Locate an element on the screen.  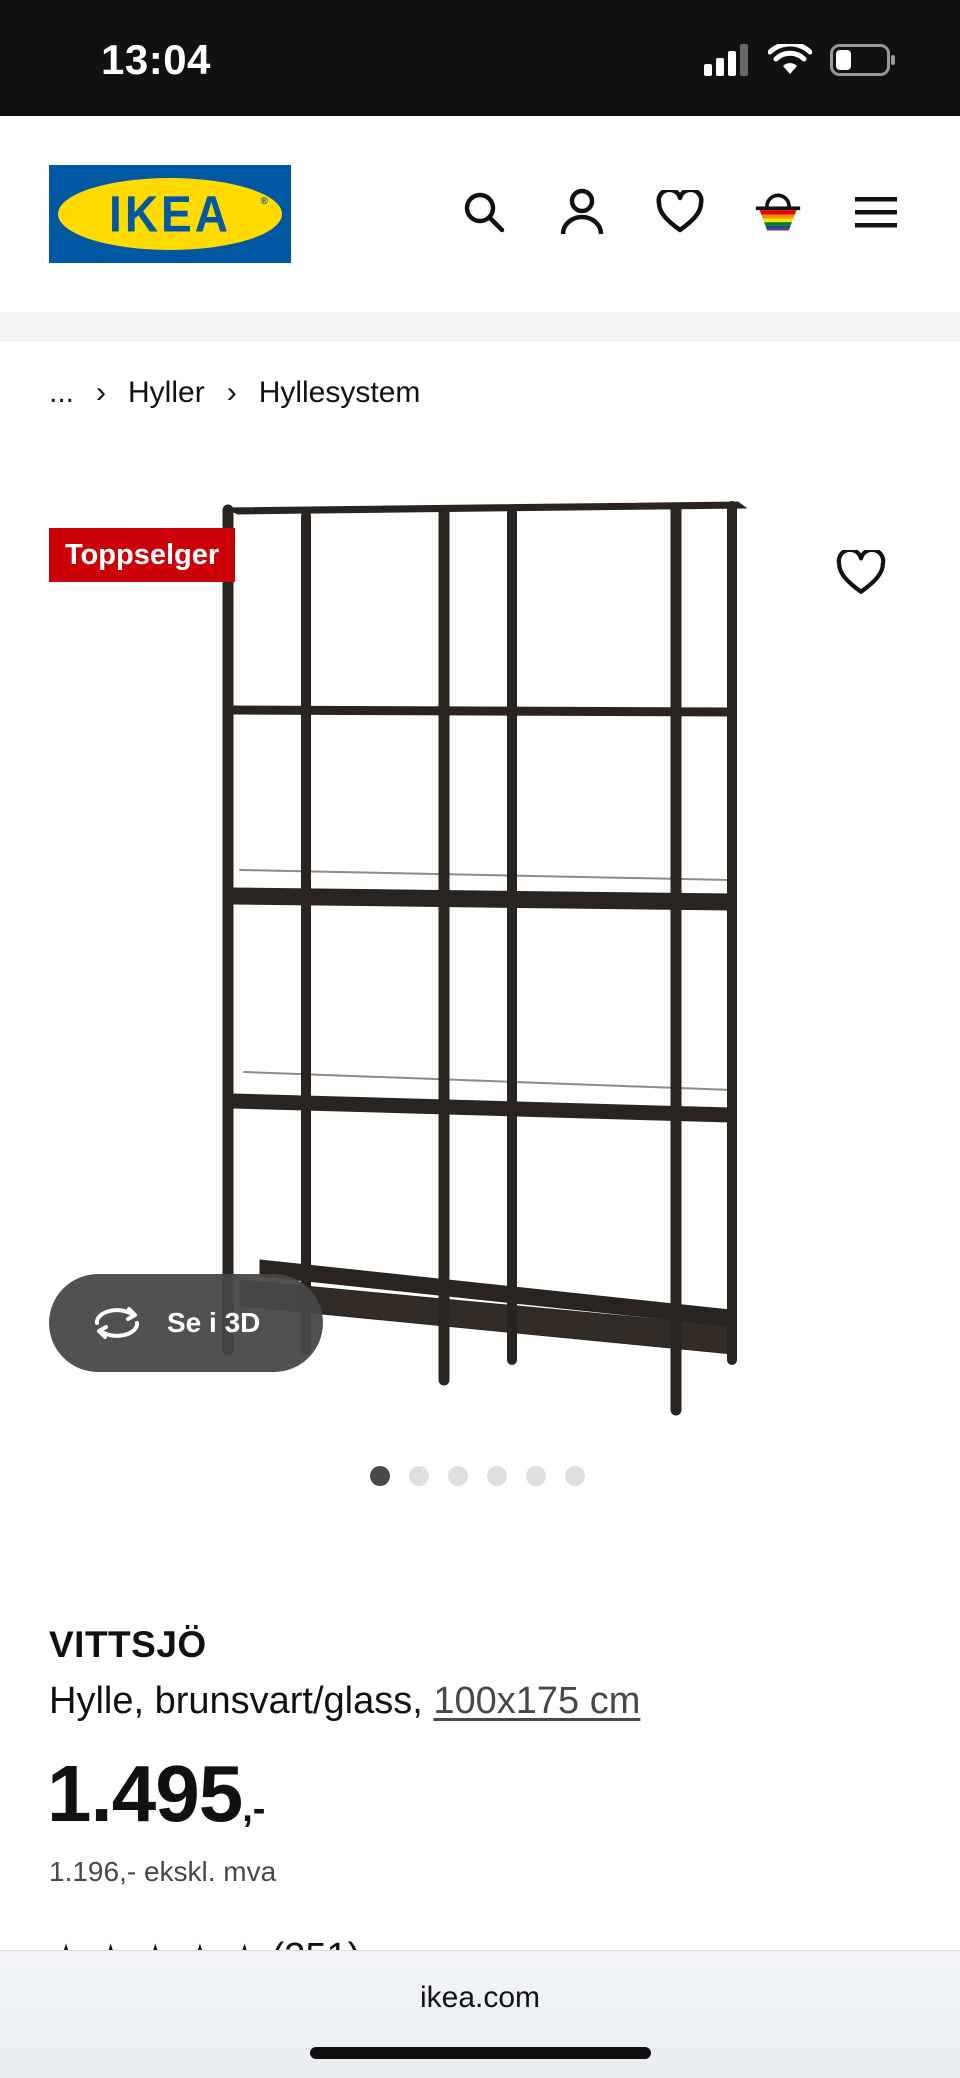
status-bar: 13:04 is located at coordinates (480, 58).